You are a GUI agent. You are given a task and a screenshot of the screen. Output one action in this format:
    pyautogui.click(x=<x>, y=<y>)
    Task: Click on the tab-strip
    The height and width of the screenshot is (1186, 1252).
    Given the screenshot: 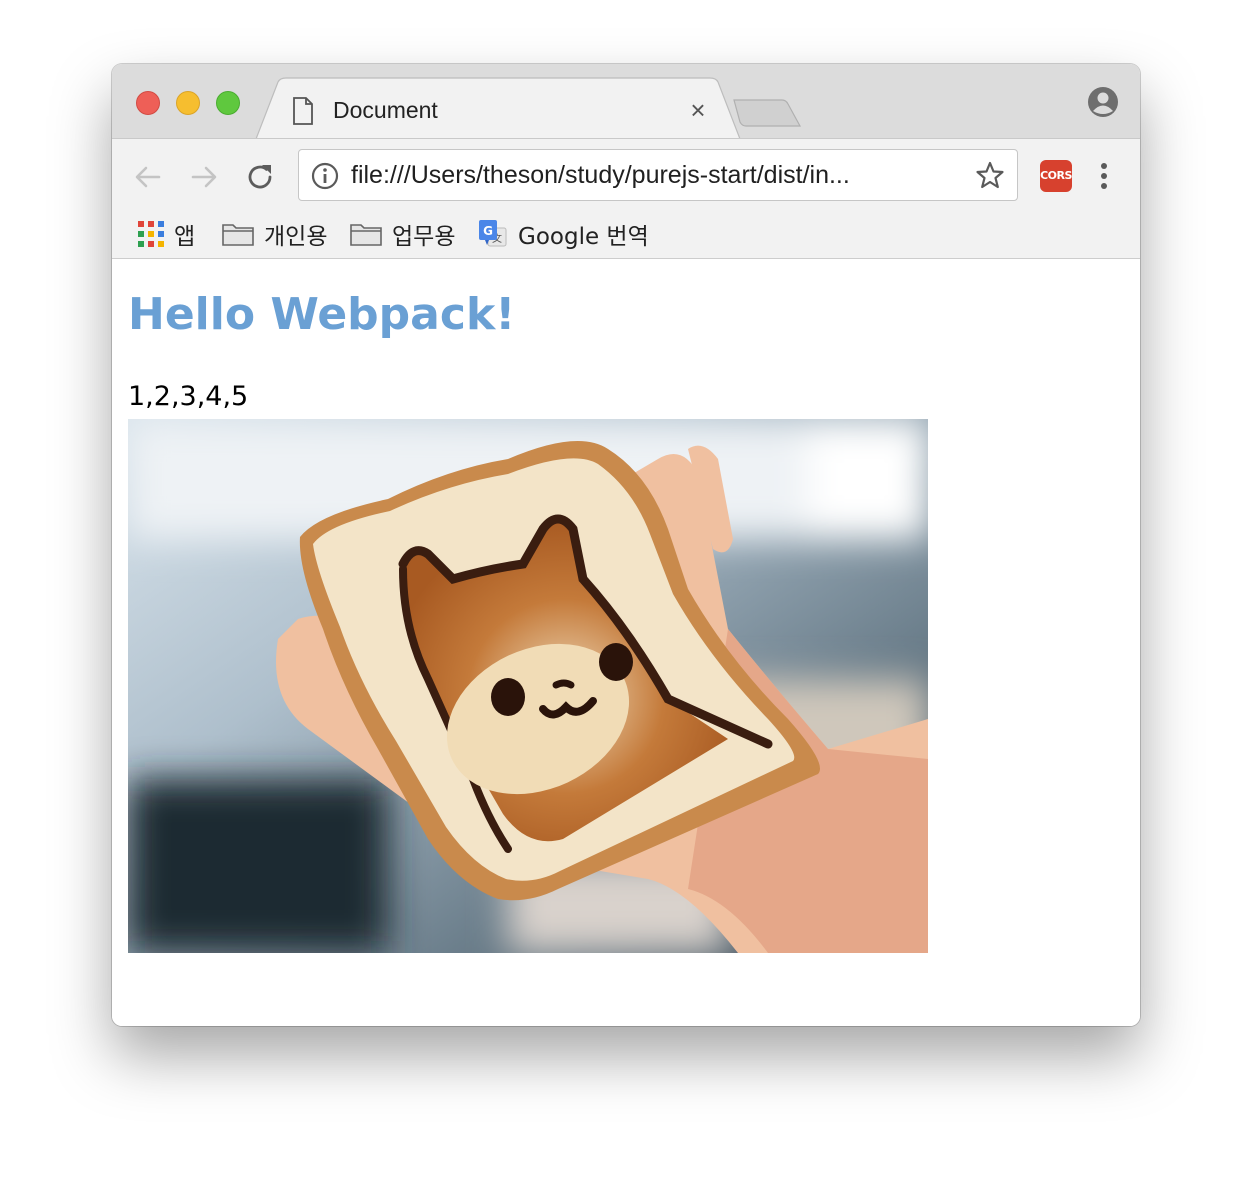 What is the action you would take?
    pyautogui.click(x=528, y=108)
    